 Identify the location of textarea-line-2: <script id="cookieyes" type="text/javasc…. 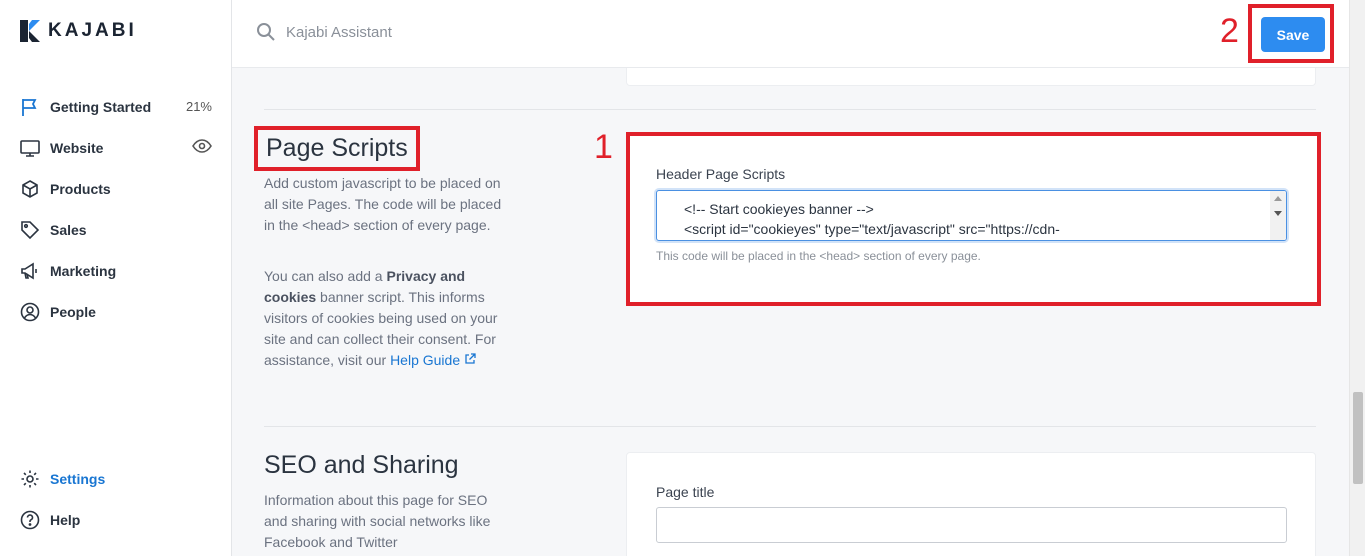
(872, 229).